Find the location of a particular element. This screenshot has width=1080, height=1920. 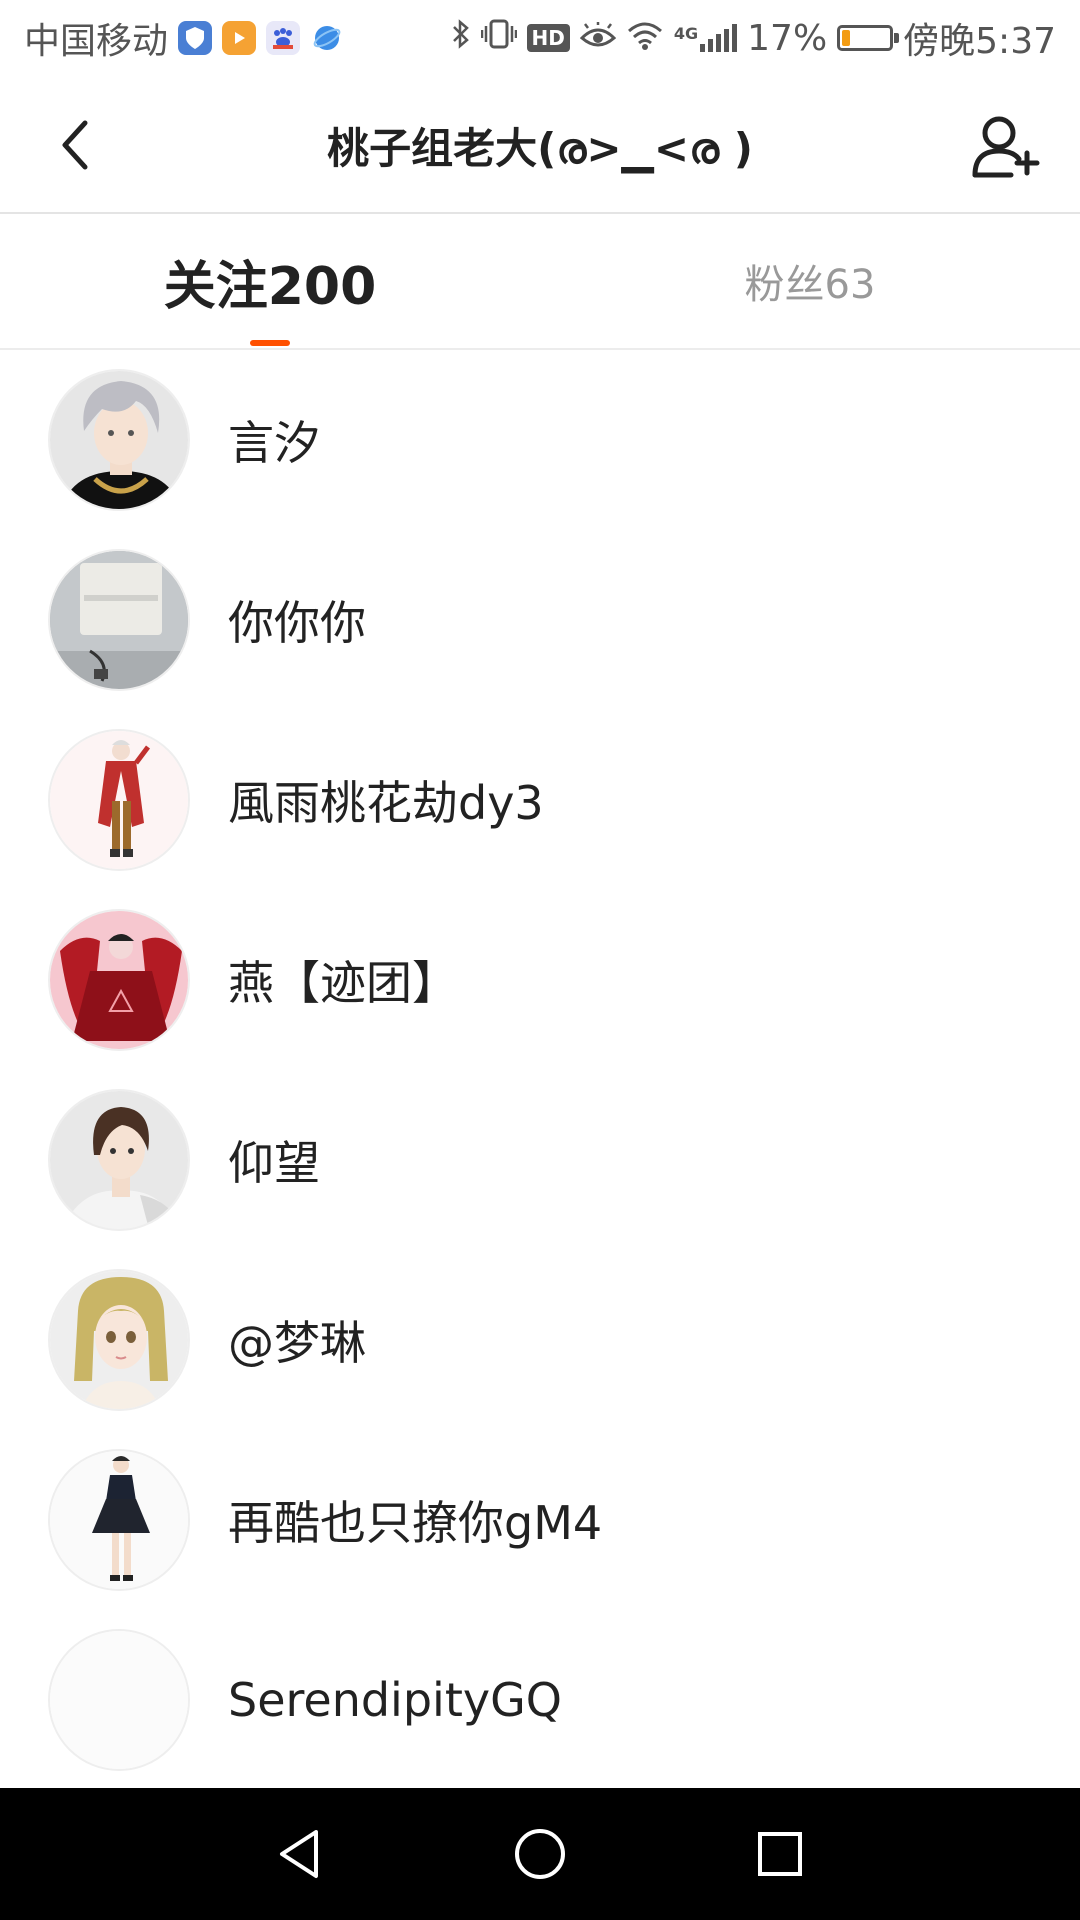

status-right: HD 4G 17% 傍晚5:37 is located at coordinates (753, 38).